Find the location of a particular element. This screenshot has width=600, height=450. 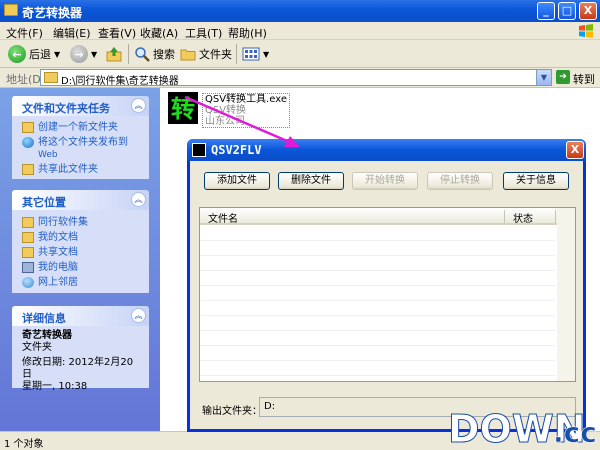

globe-icon is located at coordinates (28, 142).